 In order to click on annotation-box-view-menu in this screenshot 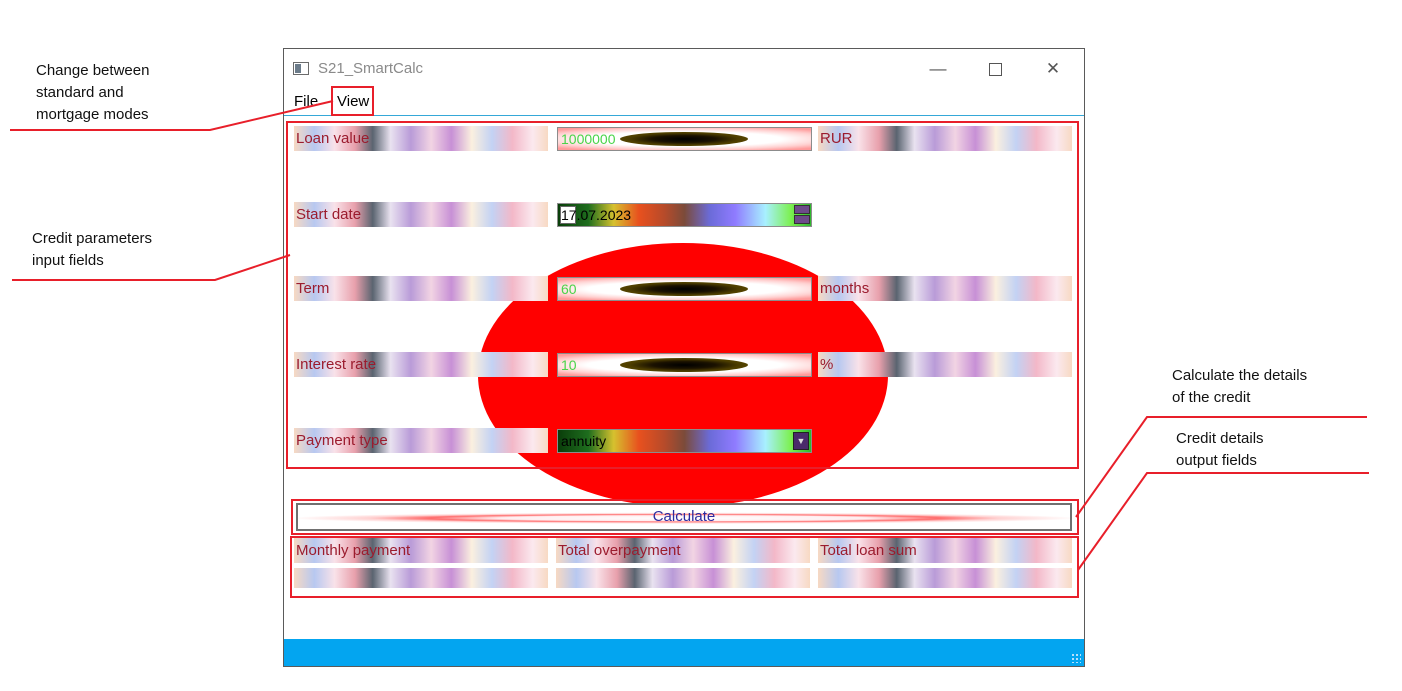, I will do `click(352, 101)`.